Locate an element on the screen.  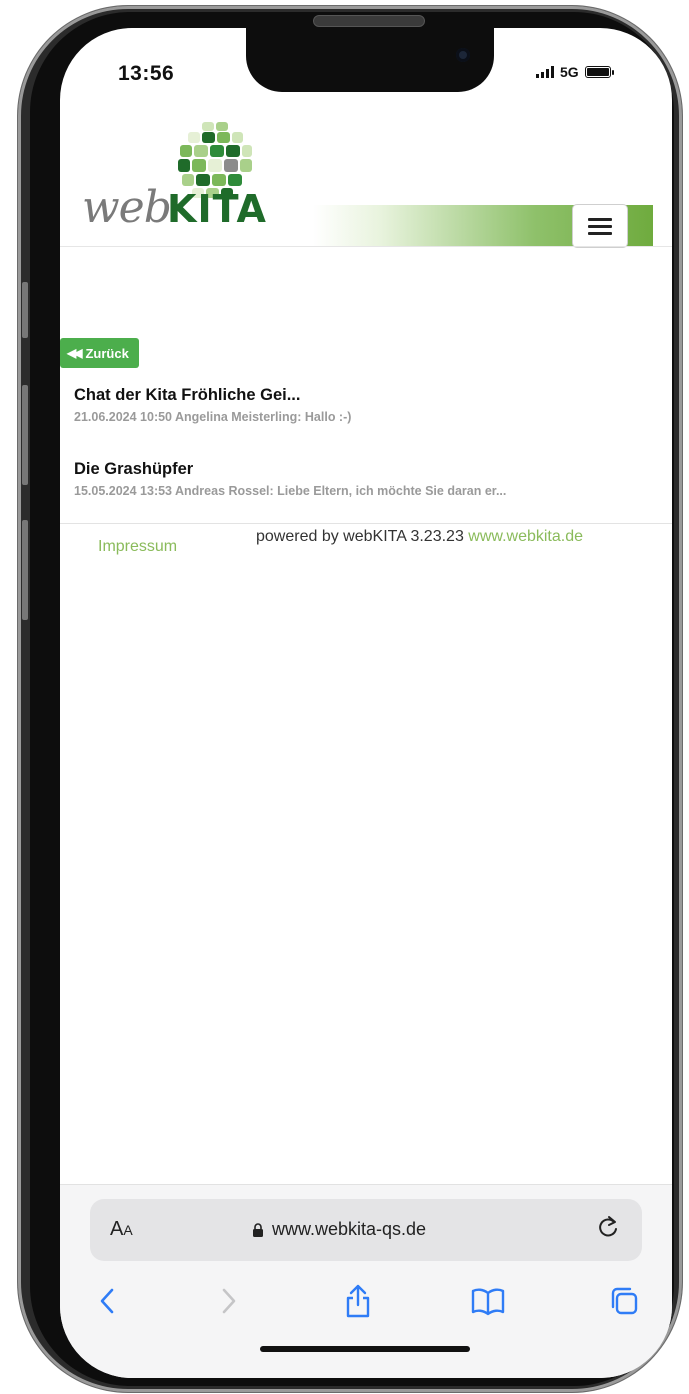
url-text: www.webkita-qs.de is located at coordinates (349, 1229).